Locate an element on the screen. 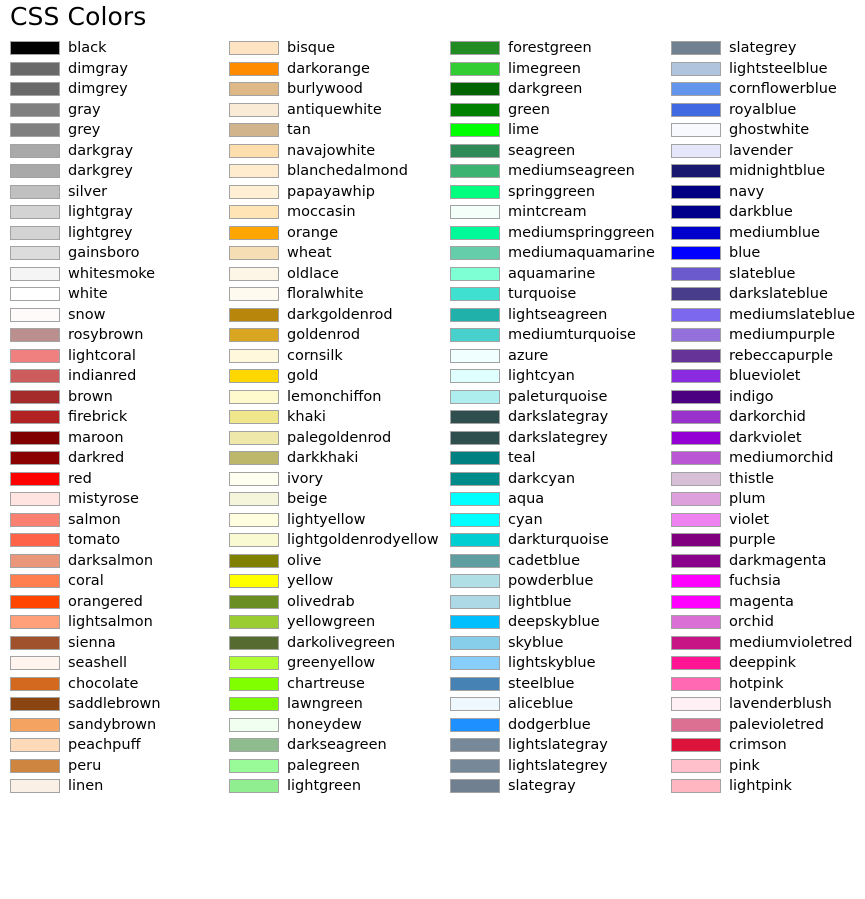 The width and height of the screenshot is (865, 899). color-row: darkorange is located at coordinates (338, 69).